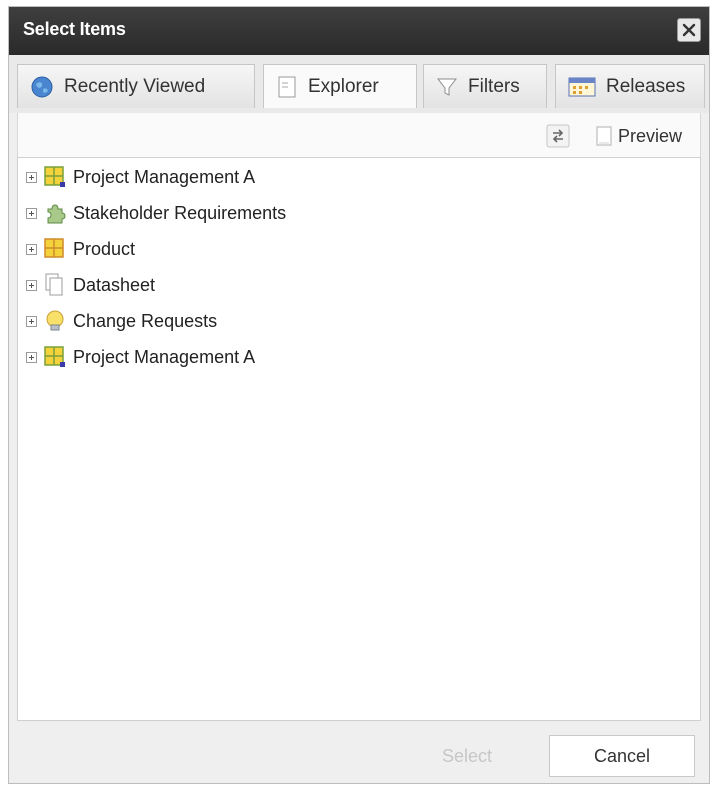  I want to click on tab-label: Recently Viewed, so click(135, 86).